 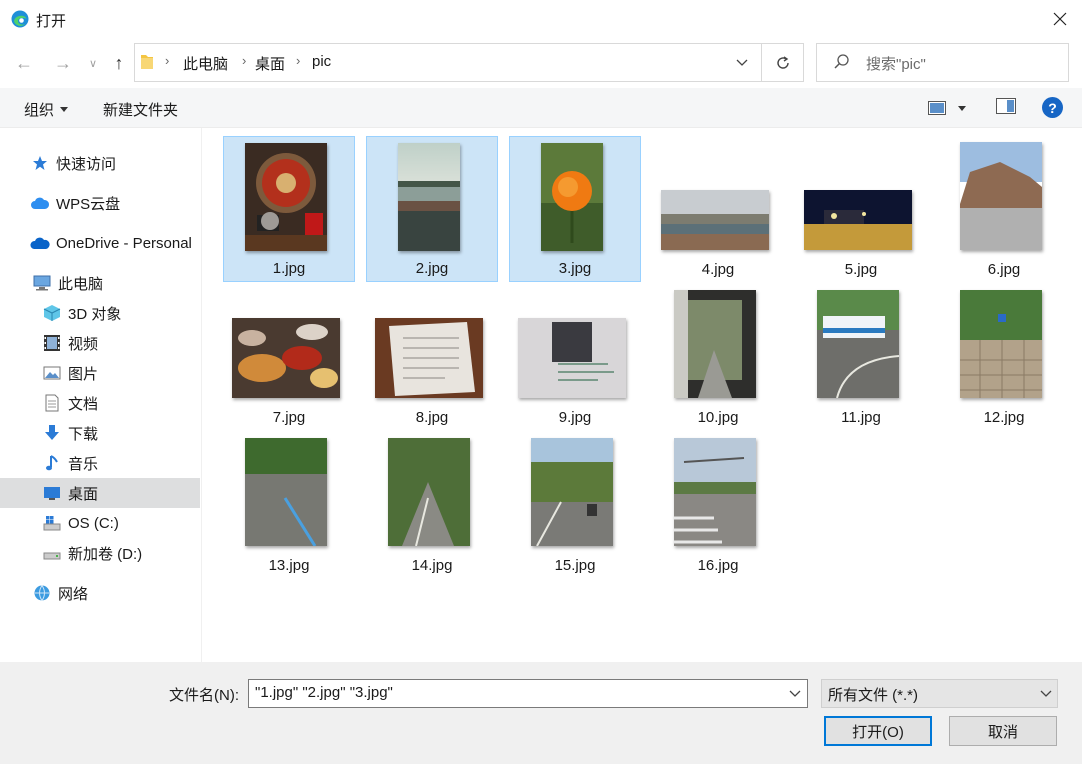 I want to click on chevron-down-icon, so click(x=742, y=62).